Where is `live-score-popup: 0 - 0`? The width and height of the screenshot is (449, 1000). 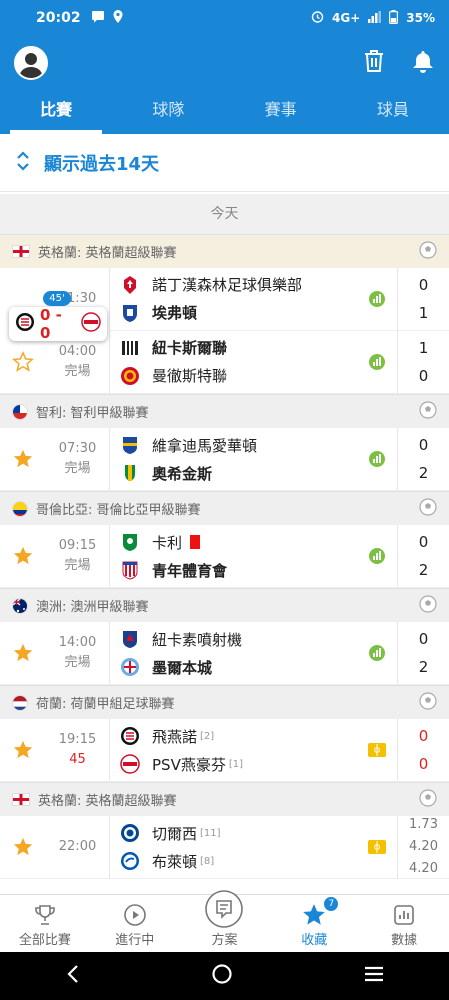 live-score-popup: 0 - 0 is located at coordinates (58, 324).